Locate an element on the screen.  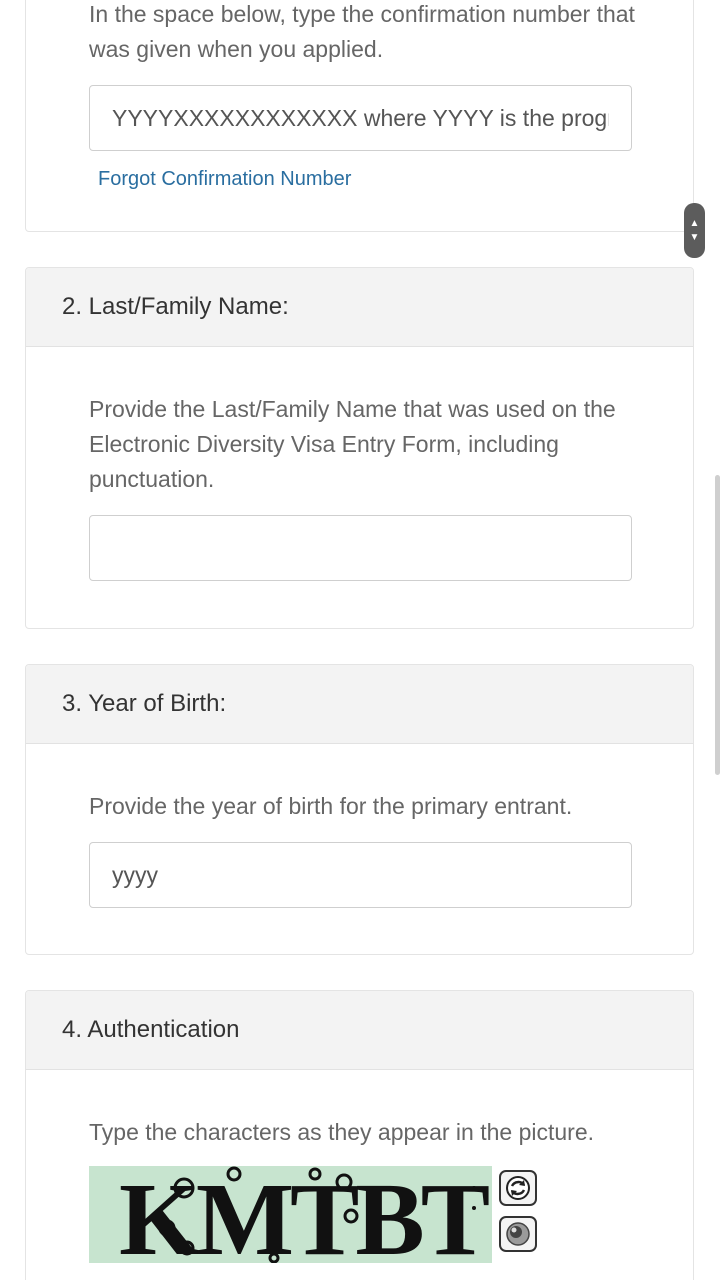
captcha-characters: KMTBT is located at coordinates (304, 1214).